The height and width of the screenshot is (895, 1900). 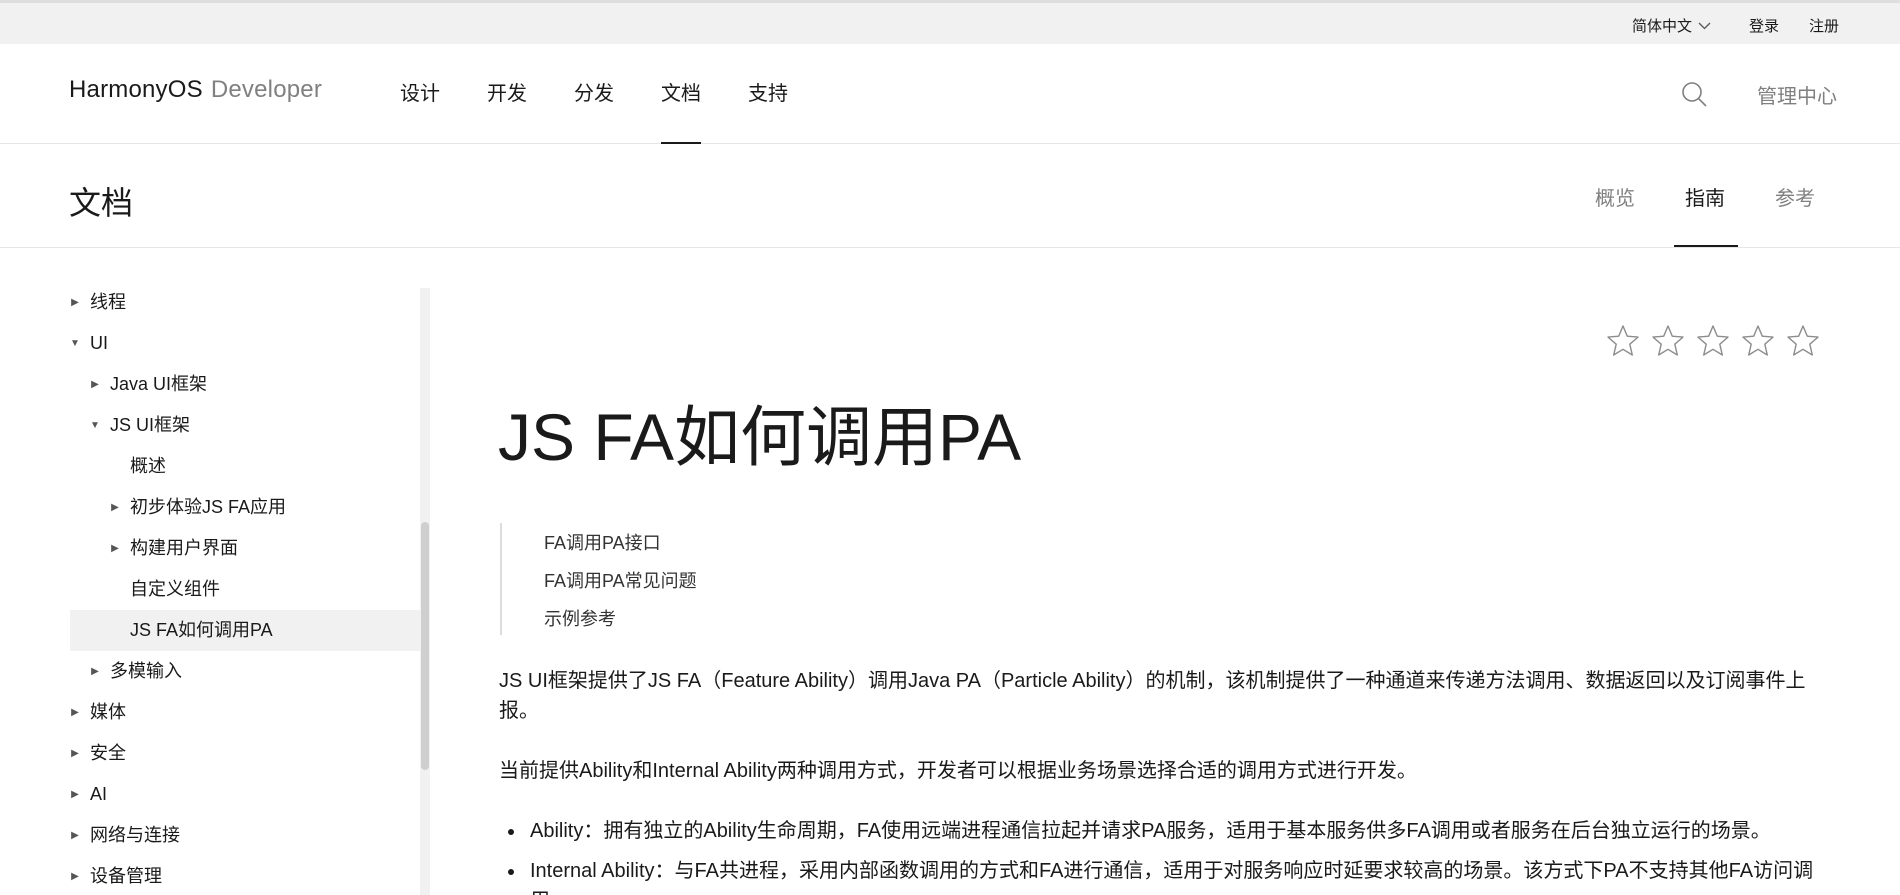 I want to click on active-tab-indicator, so click(x=1706, y=246).